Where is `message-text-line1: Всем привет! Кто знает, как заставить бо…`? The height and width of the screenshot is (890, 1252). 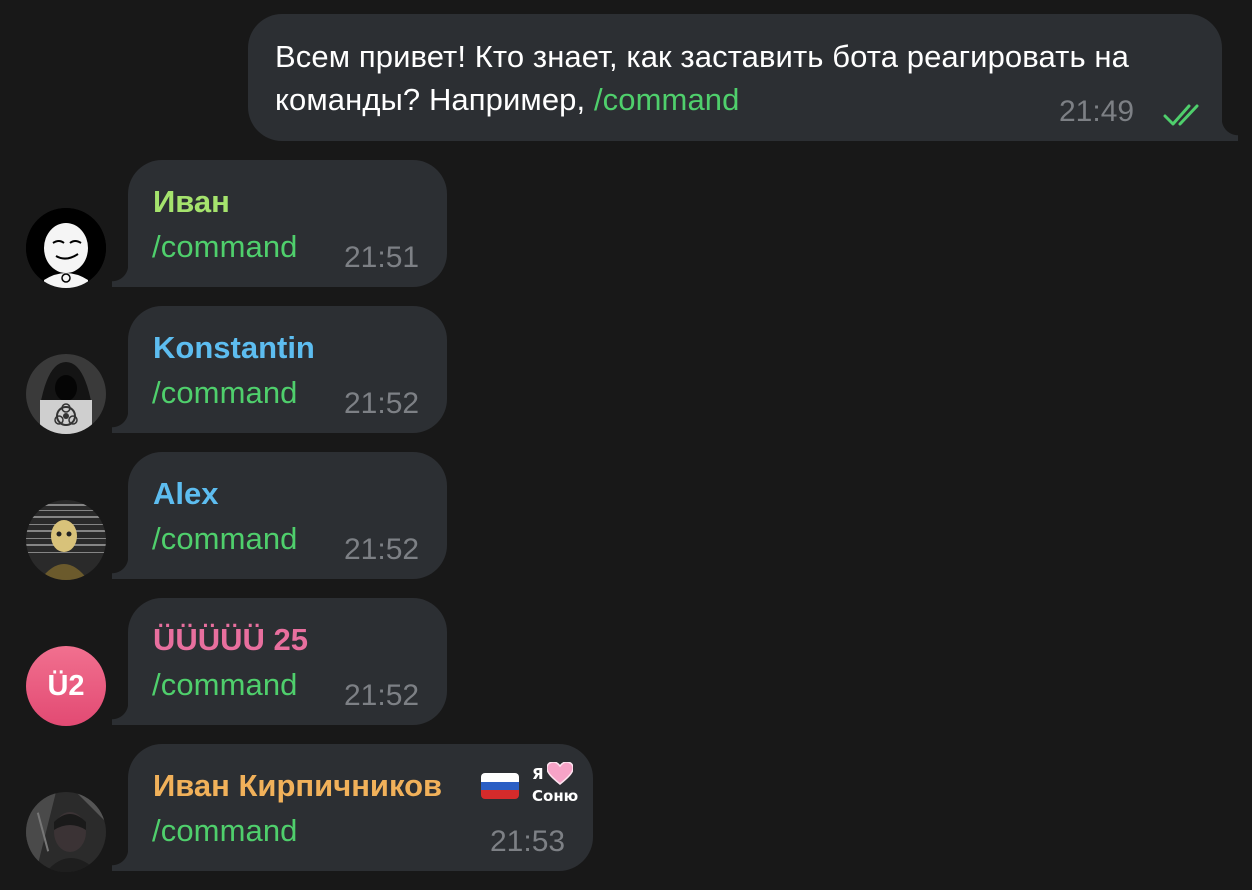
message-text-line1: Всем привет! Кто знает, как заставить бо… is located at coordinates (702, 56).